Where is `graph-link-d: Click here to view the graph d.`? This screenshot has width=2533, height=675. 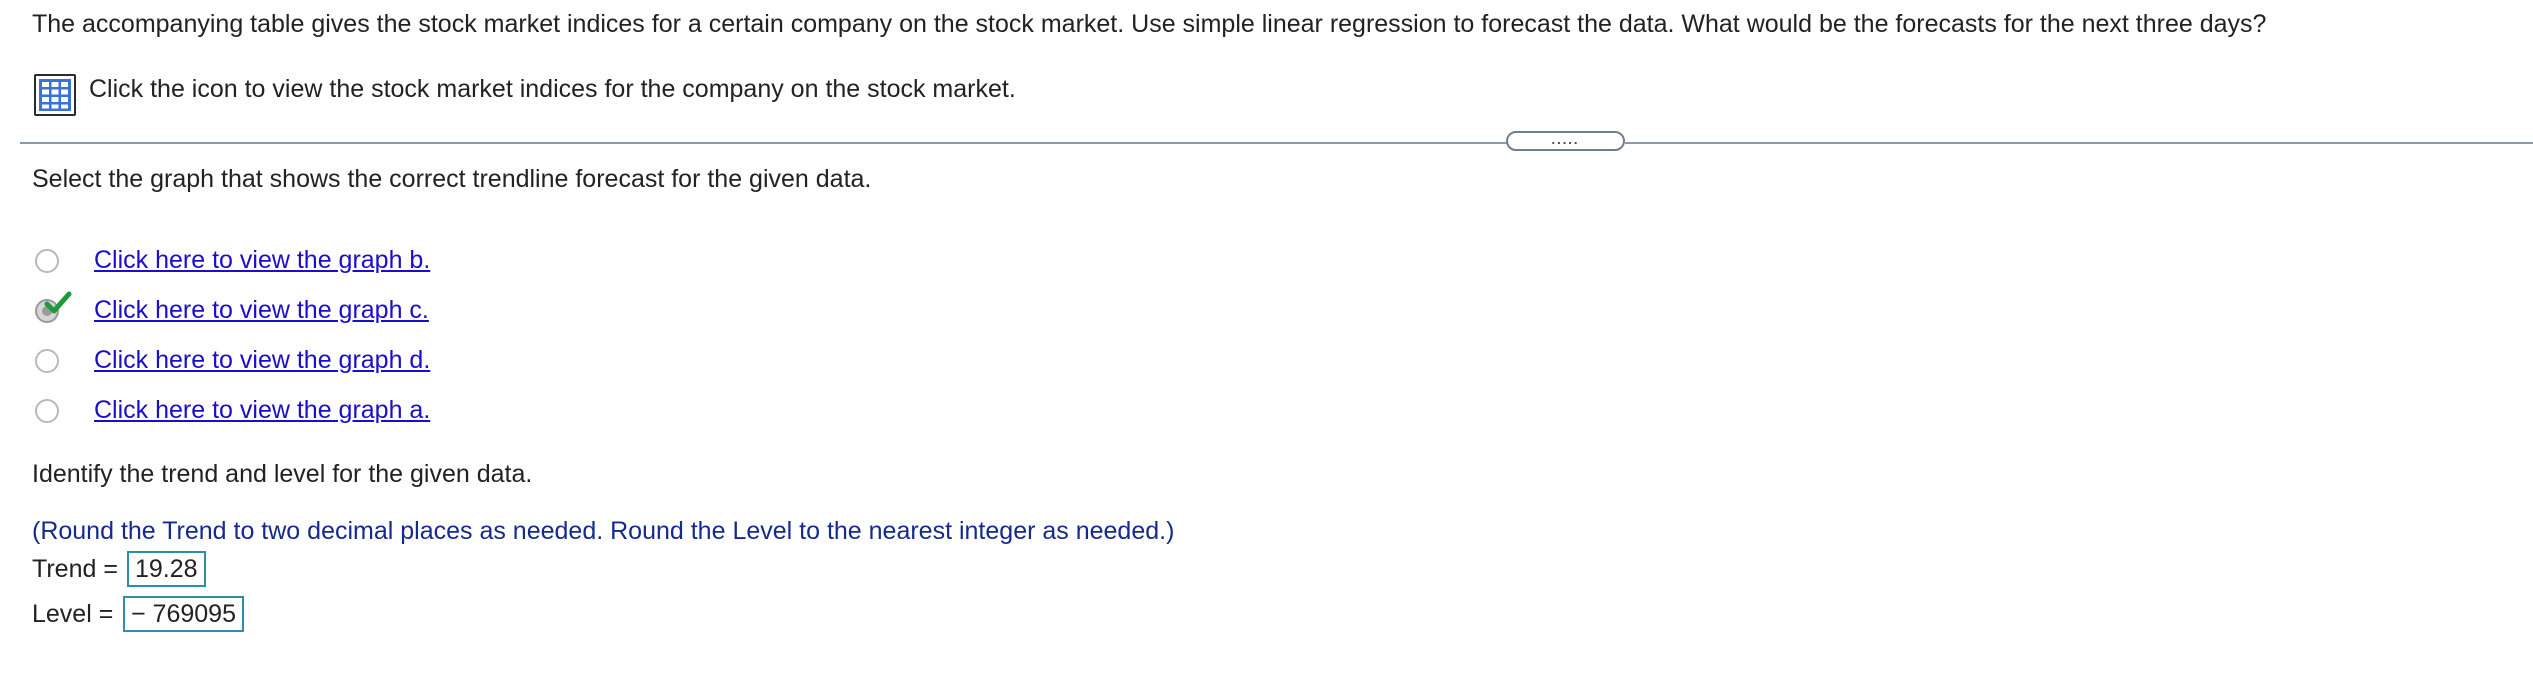 graph-link-d: Click here to view the graph d. is located at coordinates (262, 360).